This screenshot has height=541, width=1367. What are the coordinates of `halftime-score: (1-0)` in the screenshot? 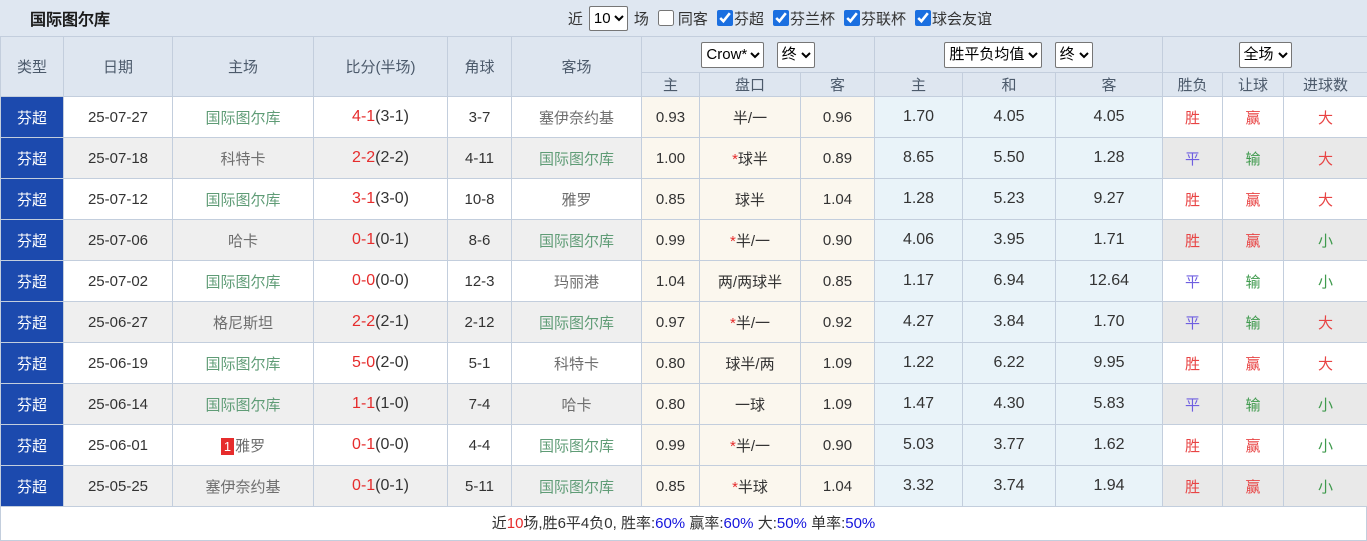 It's located at (392, 403).